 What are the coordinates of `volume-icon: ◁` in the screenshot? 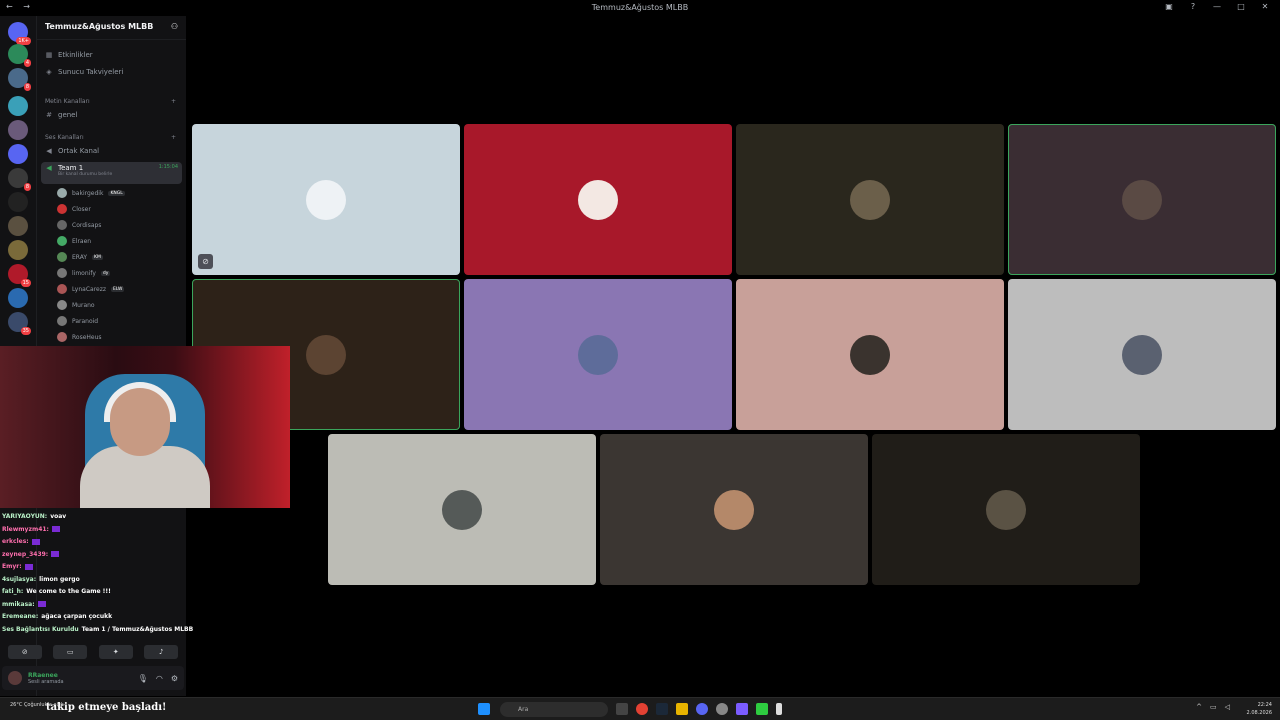 It's located at (1227, 707).